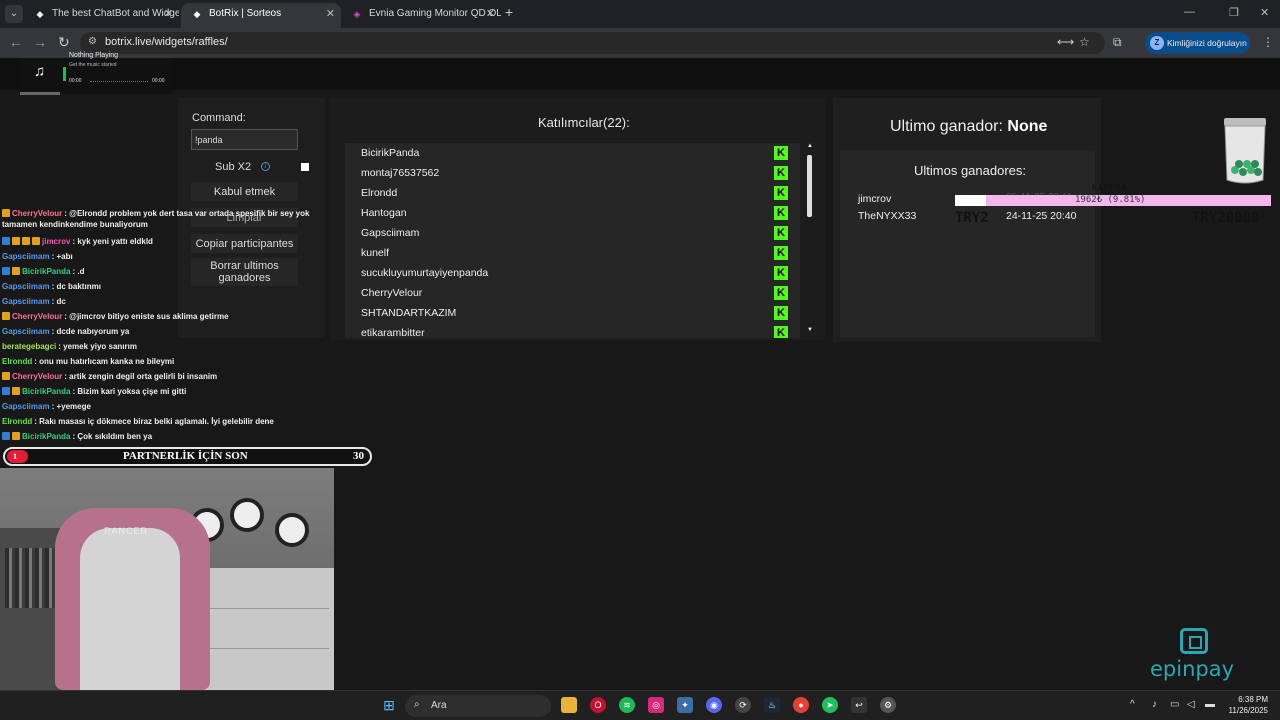  Describe the element at coordinates (1195, 656) in the screenshot. I see `epinpay-logo: epinpay` at that location.